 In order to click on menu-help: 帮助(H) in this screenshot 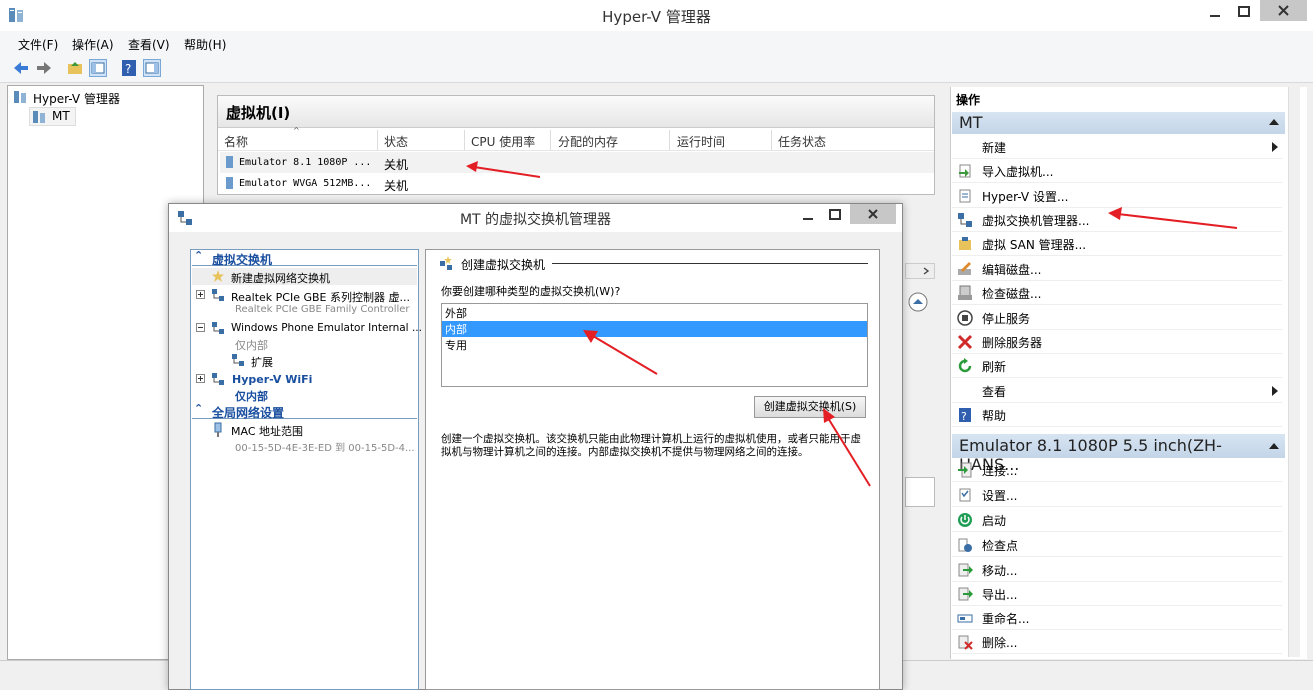, I will do `click(205, 44)`.